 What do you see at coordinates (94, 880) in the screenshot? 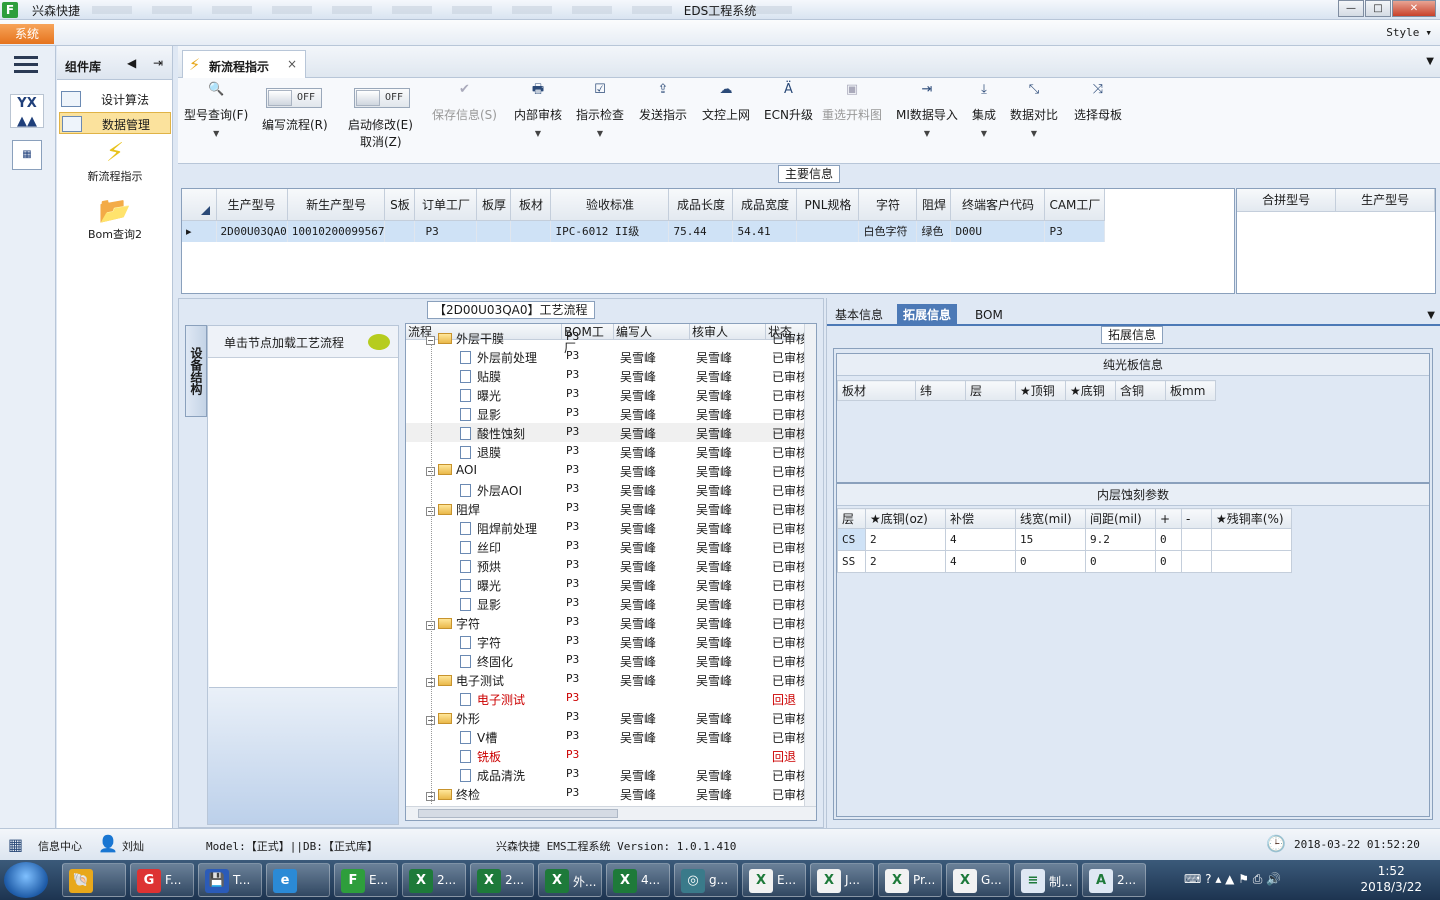
I see `taskbar-app-button: 🐚` at bounding box center [94, 880].